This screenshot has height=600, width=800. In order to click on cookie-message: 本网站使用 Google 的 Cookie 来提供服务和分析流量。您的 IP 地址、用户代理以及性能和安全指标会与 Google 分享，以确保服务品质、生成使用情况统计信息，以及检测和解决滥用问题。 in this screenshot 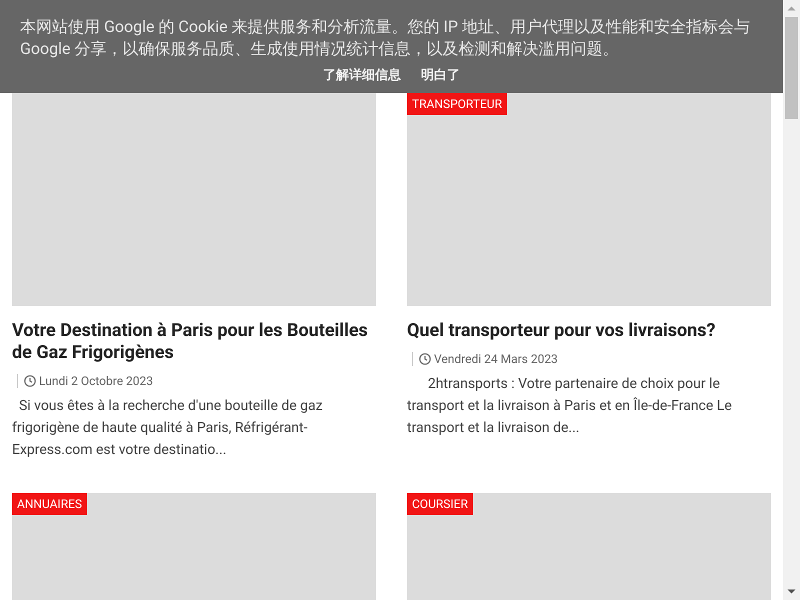, I will do `click(385, 38)`.